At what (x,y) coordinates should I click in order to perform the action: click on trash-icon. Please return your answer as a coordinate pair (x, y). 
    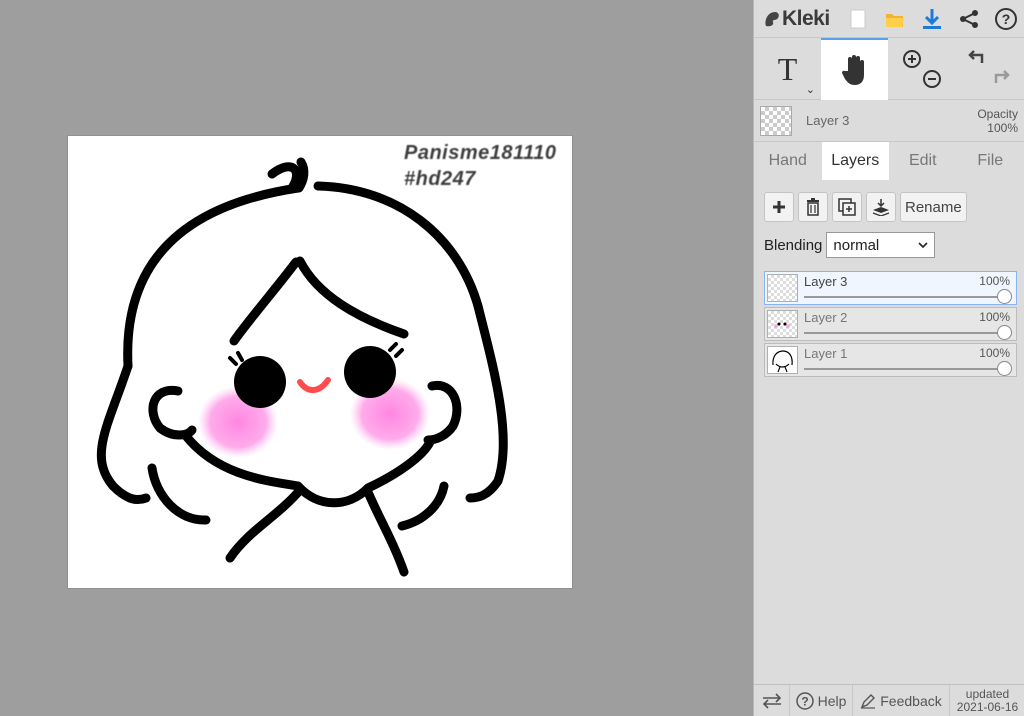
    Looking at the image, I should click on (813, 207).